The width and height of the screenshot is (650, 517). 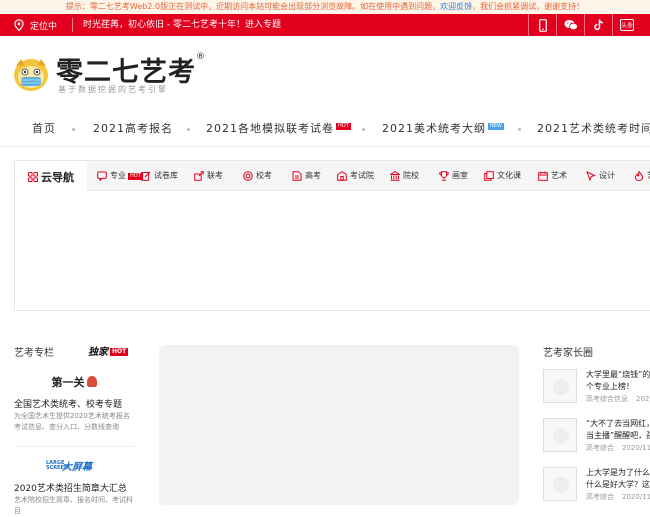 I want to click on new-badge: NEW, so click(x=496, y=126).